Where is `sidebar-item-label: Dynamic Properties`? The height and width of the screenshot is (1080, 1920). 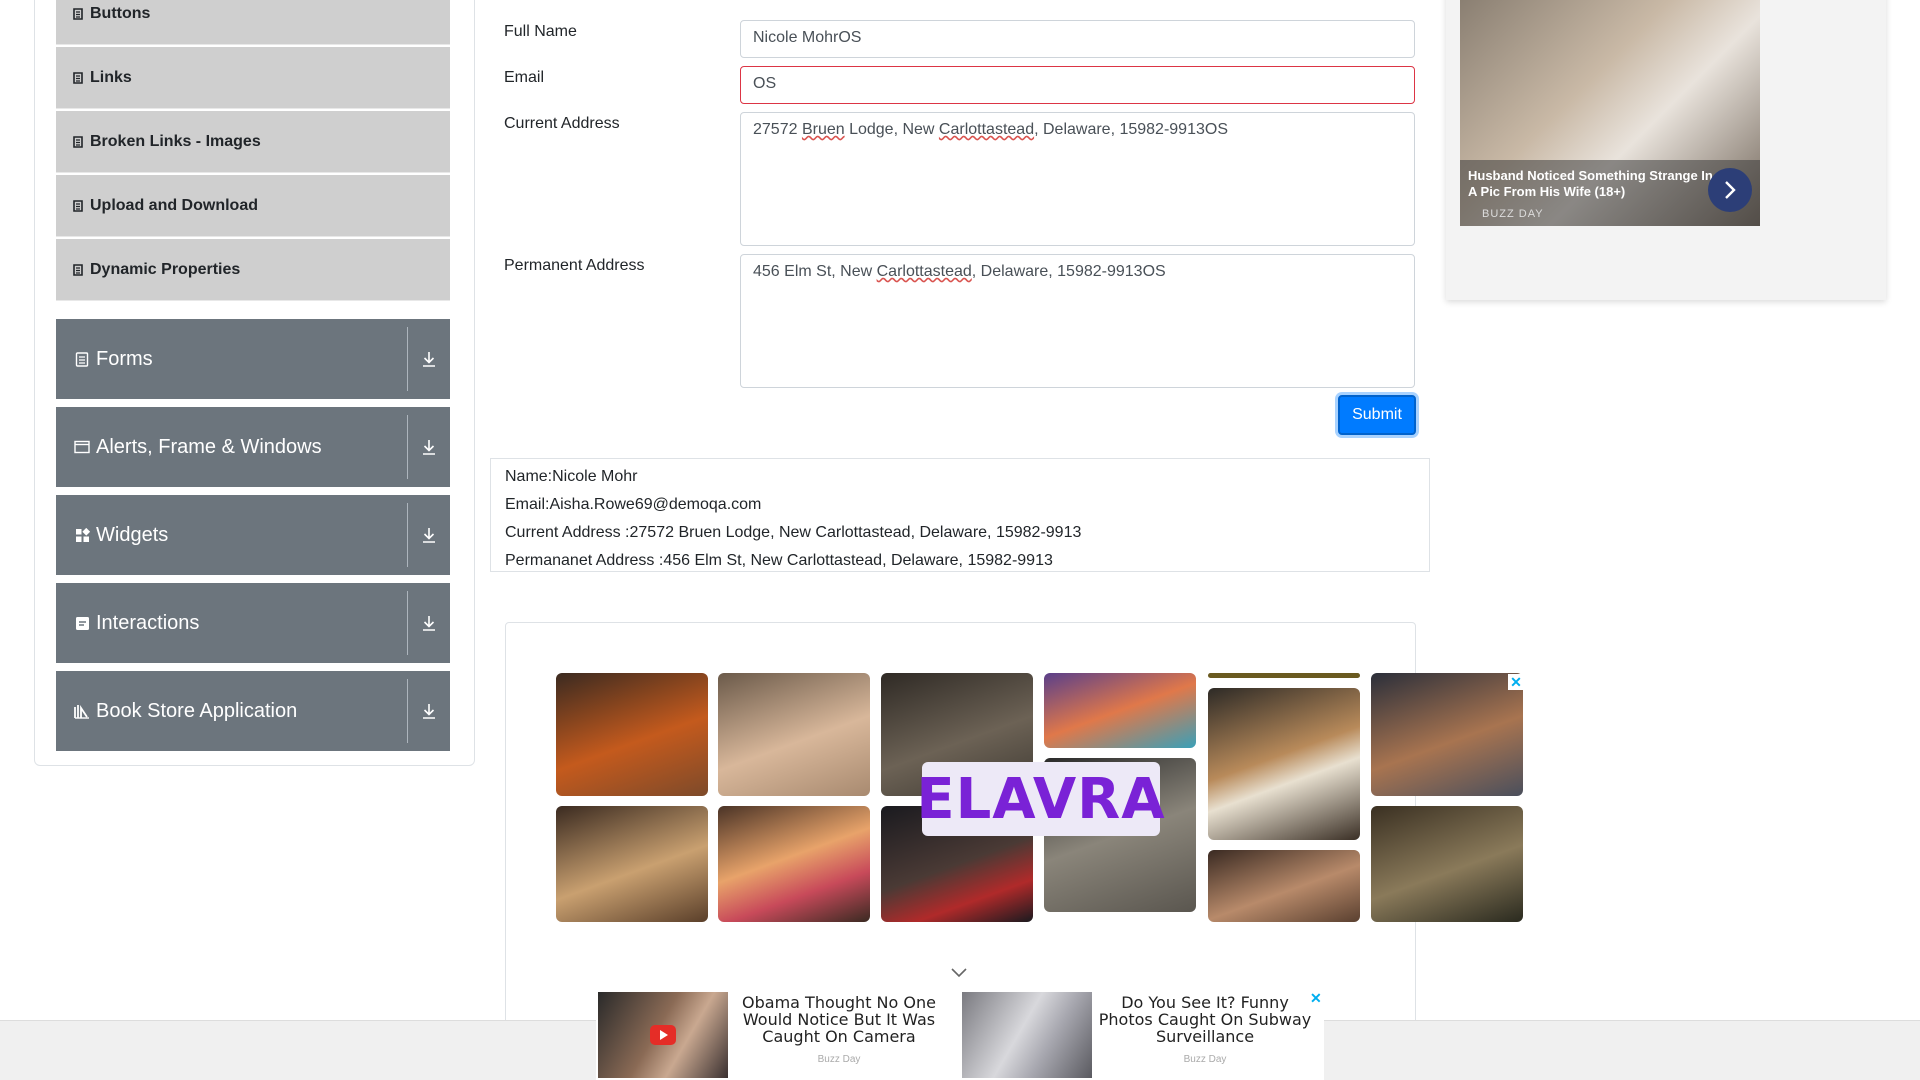 sidebar-item-label: Dynamic Properties is located at coordinates (165, 269).